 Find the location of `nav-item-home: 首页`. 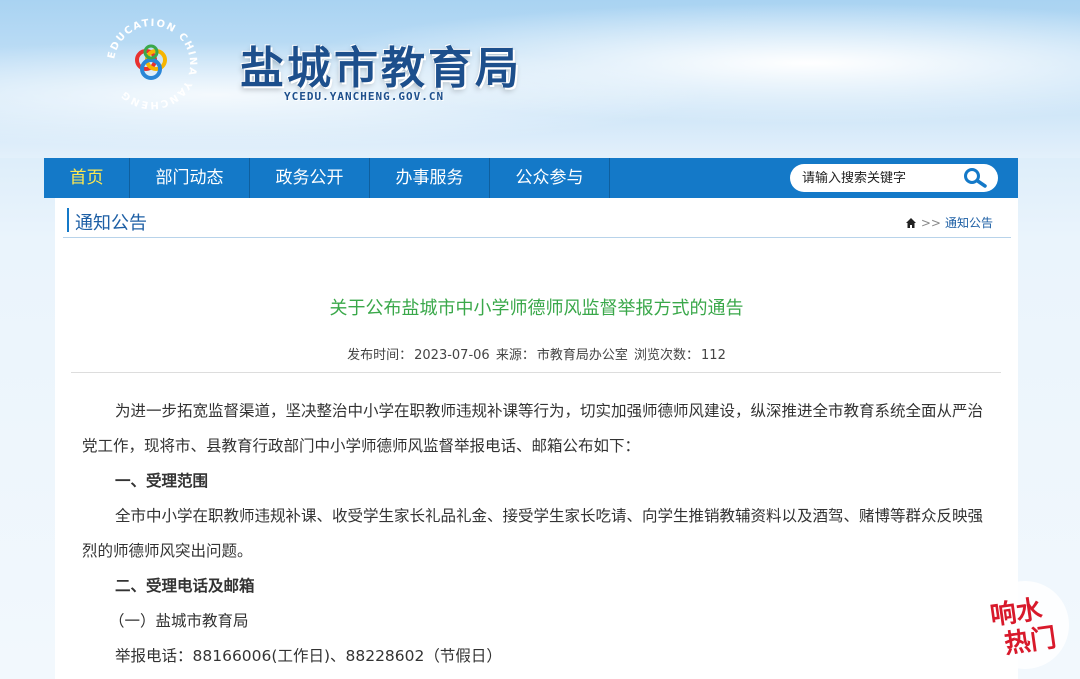

nav-item-home: 首页 is located at coordinates (87, 178).